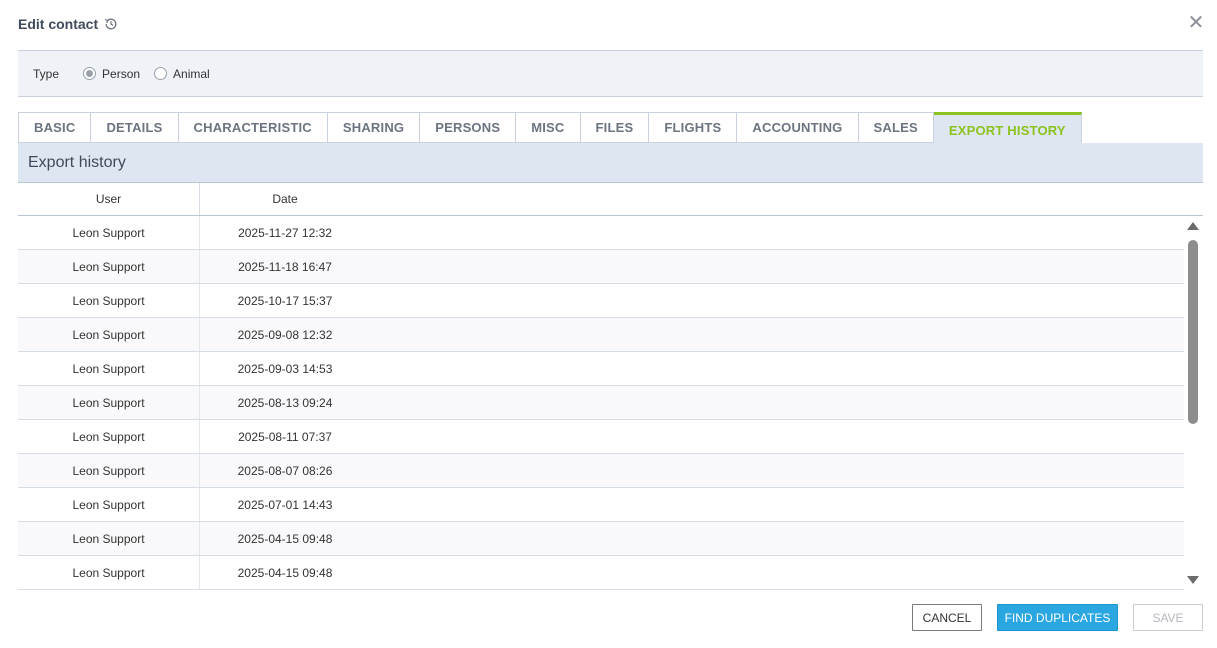  Describe the element at coordinates (601, 437) in the screenshot. I see `table-row: Leon Support 2025-08-11 07:37` at that location.